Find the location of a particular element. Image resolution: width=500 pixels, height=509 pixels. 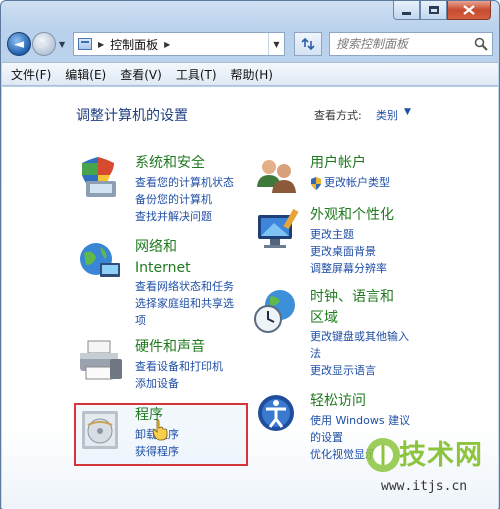

category-appearance: 外观和个性化 更改主题 更改桌面背景 调整屏幕分辨率 is located at coordinates (352, 243).